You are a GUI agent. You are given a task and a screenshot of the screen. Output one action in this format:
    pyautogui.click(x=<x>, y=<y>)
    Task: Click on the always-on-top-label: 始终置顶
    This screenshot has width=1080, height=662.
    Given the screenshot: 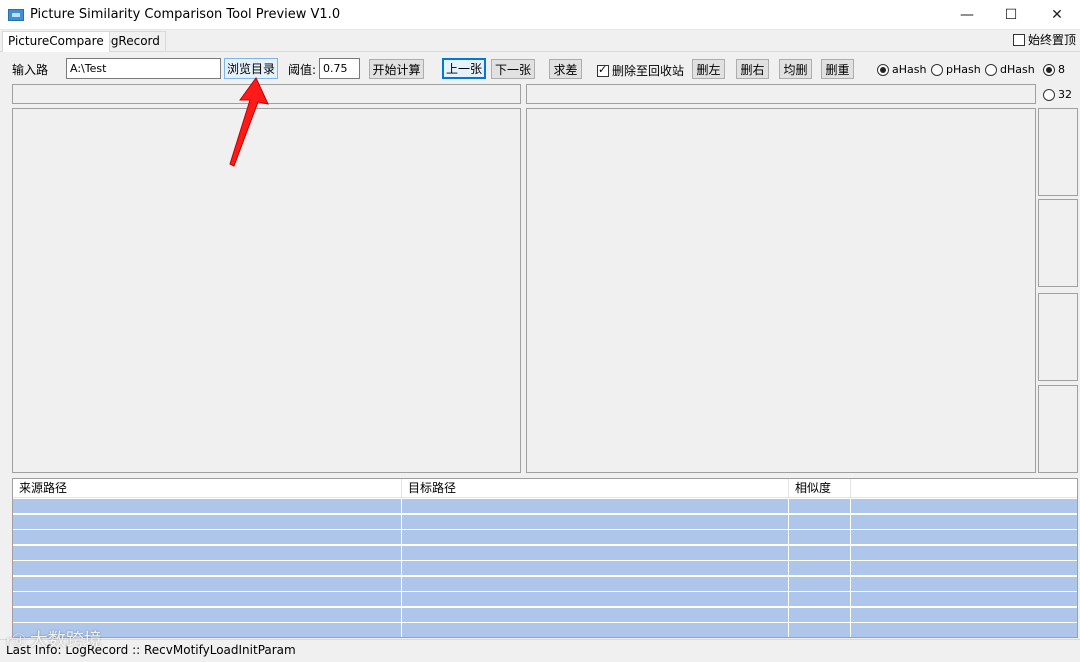 What is the action you would take?
    pyautogui.click(x=1052, y=40)
    